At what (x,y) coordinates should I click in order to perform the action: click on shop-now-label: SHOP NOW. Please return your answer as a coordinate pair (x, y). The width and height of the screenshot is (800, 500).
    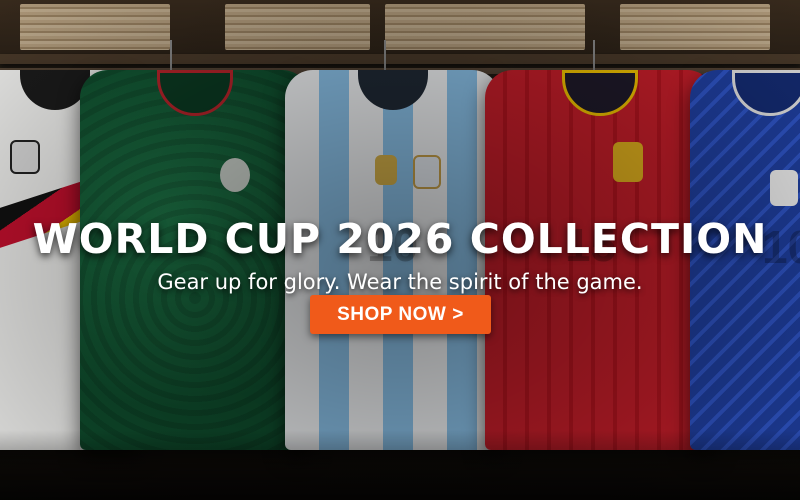
    Looking at the image, I should click on (392, 314).